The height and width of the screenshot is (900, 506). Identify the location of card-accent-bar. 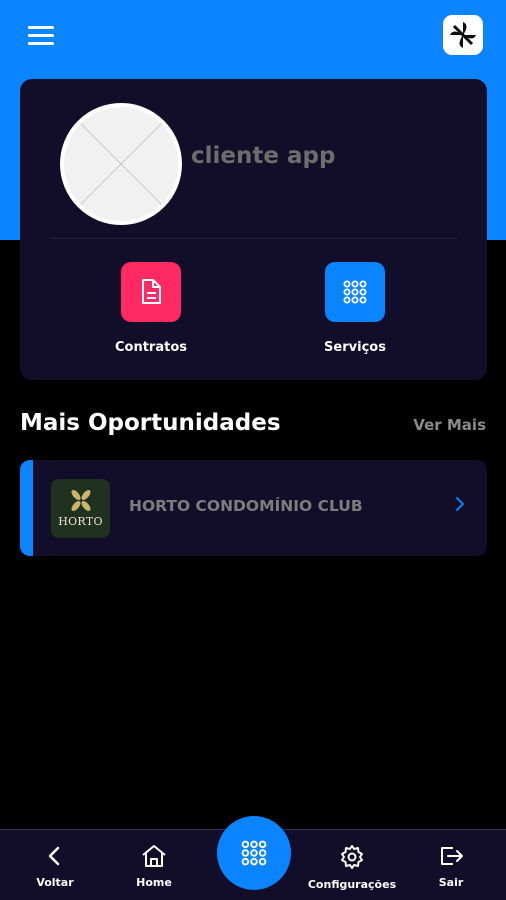
(26, 508).